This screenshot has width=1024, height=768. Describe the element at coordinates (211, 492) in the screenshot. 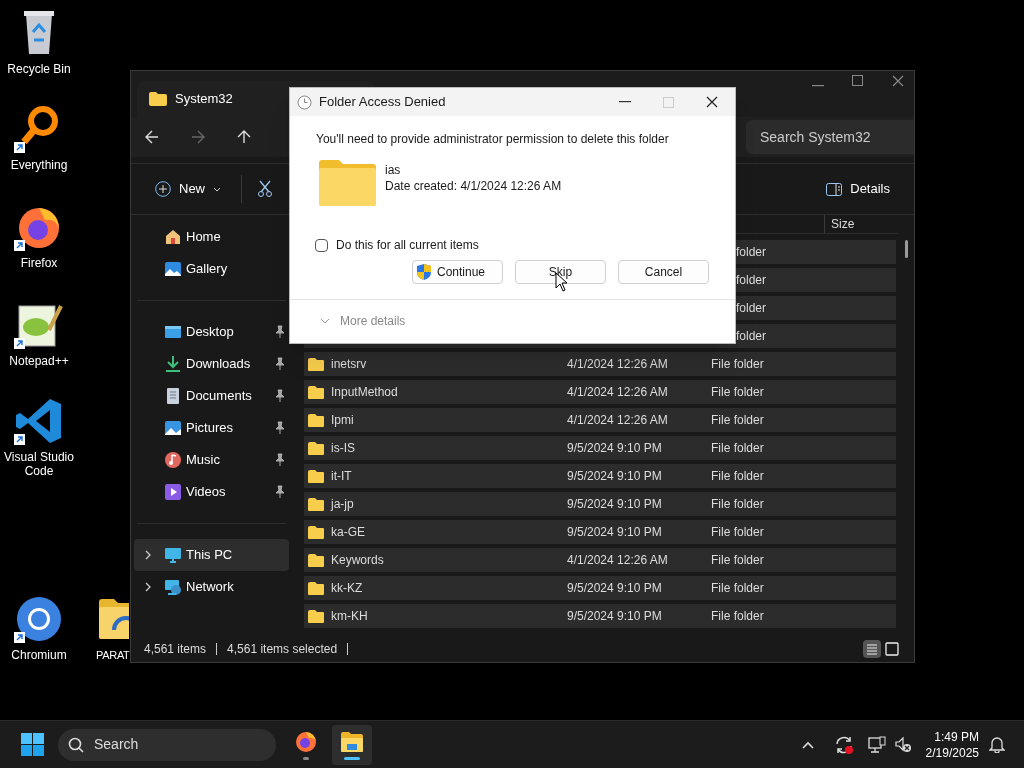

I see `nav-item: Videos` at that location.